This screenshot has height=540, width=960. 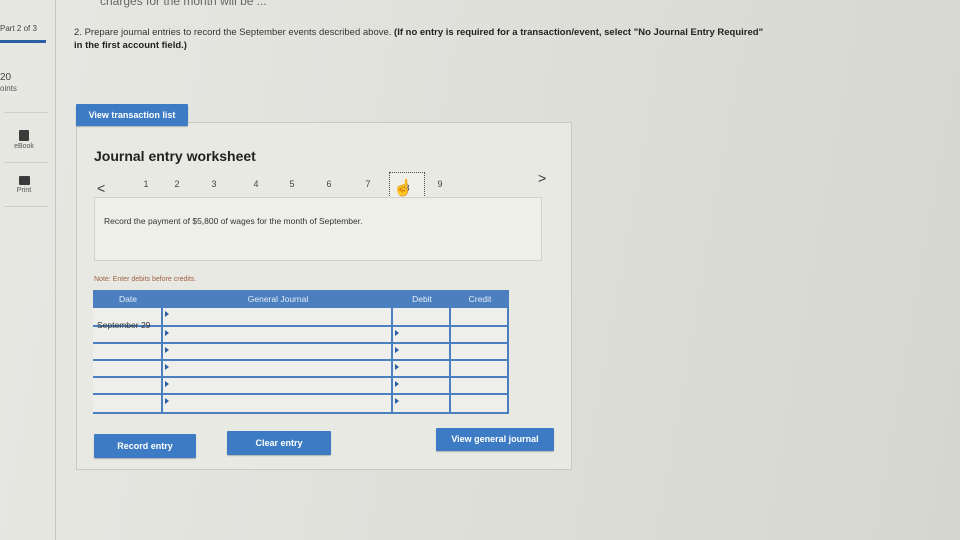 What do you see at coordinates (24, 180) in the screenshot?
I see `printer-icon` at bounding box center [24, 180].